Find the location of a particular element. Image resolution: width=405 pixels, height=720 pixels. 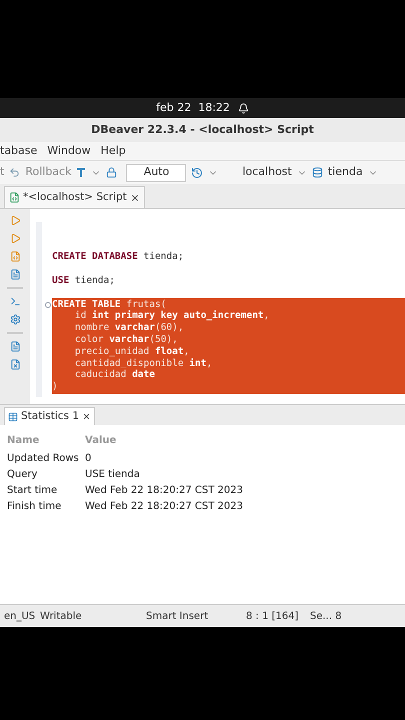

menu-item: Help is located at coordinates (113, 151).